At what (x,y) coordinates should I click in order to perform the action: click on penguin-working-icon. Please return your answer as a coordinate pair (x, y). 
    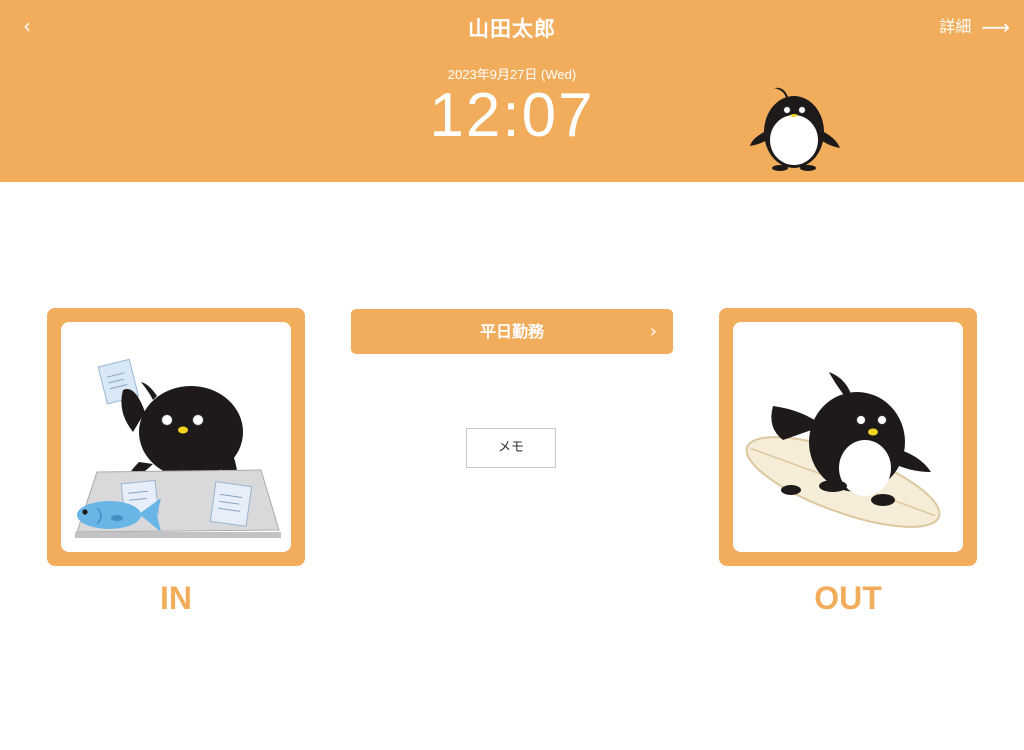
    Looking at the image, I should click on (178, 448).